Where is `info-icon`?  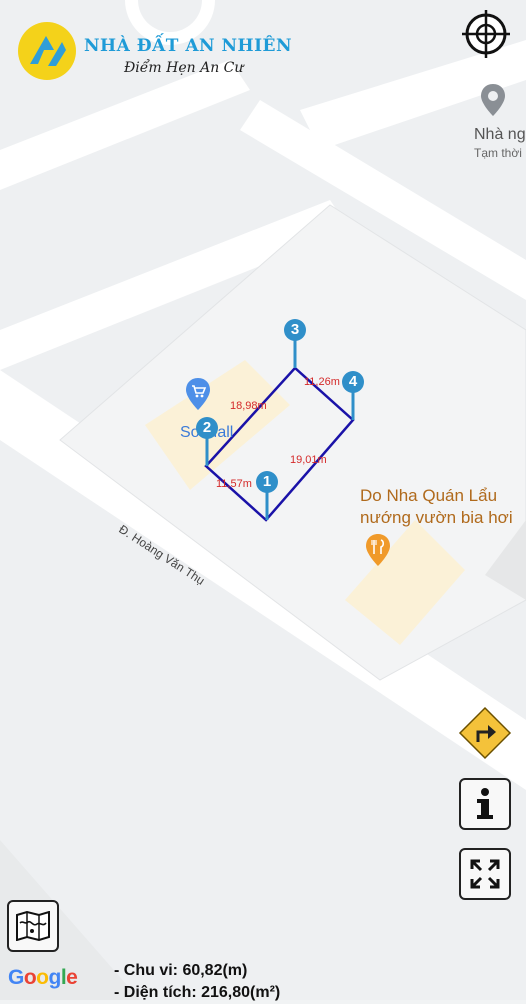 info-icon is located at coordinates (485, 803).